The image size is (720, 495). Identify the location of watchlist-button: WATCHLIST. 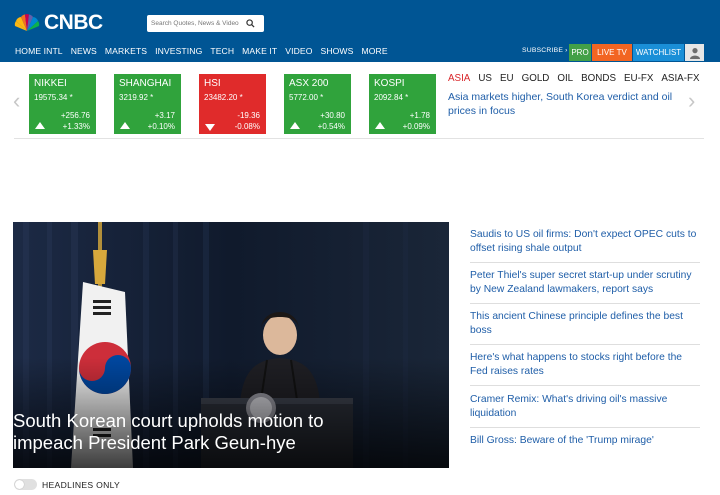
(658, 52).